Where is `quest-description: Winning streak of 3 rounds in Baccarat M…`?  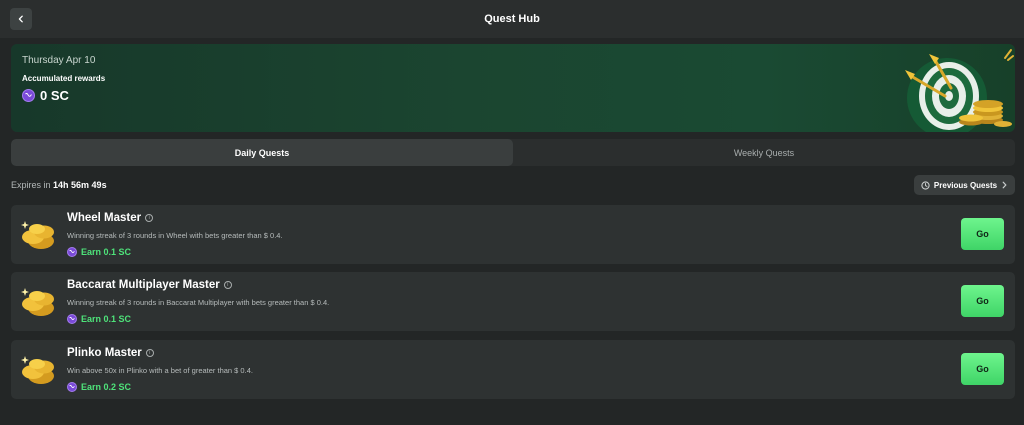 quest-description: Winning streak of 3 rounds in Baccarat M… is located at coordinates (198, 302).